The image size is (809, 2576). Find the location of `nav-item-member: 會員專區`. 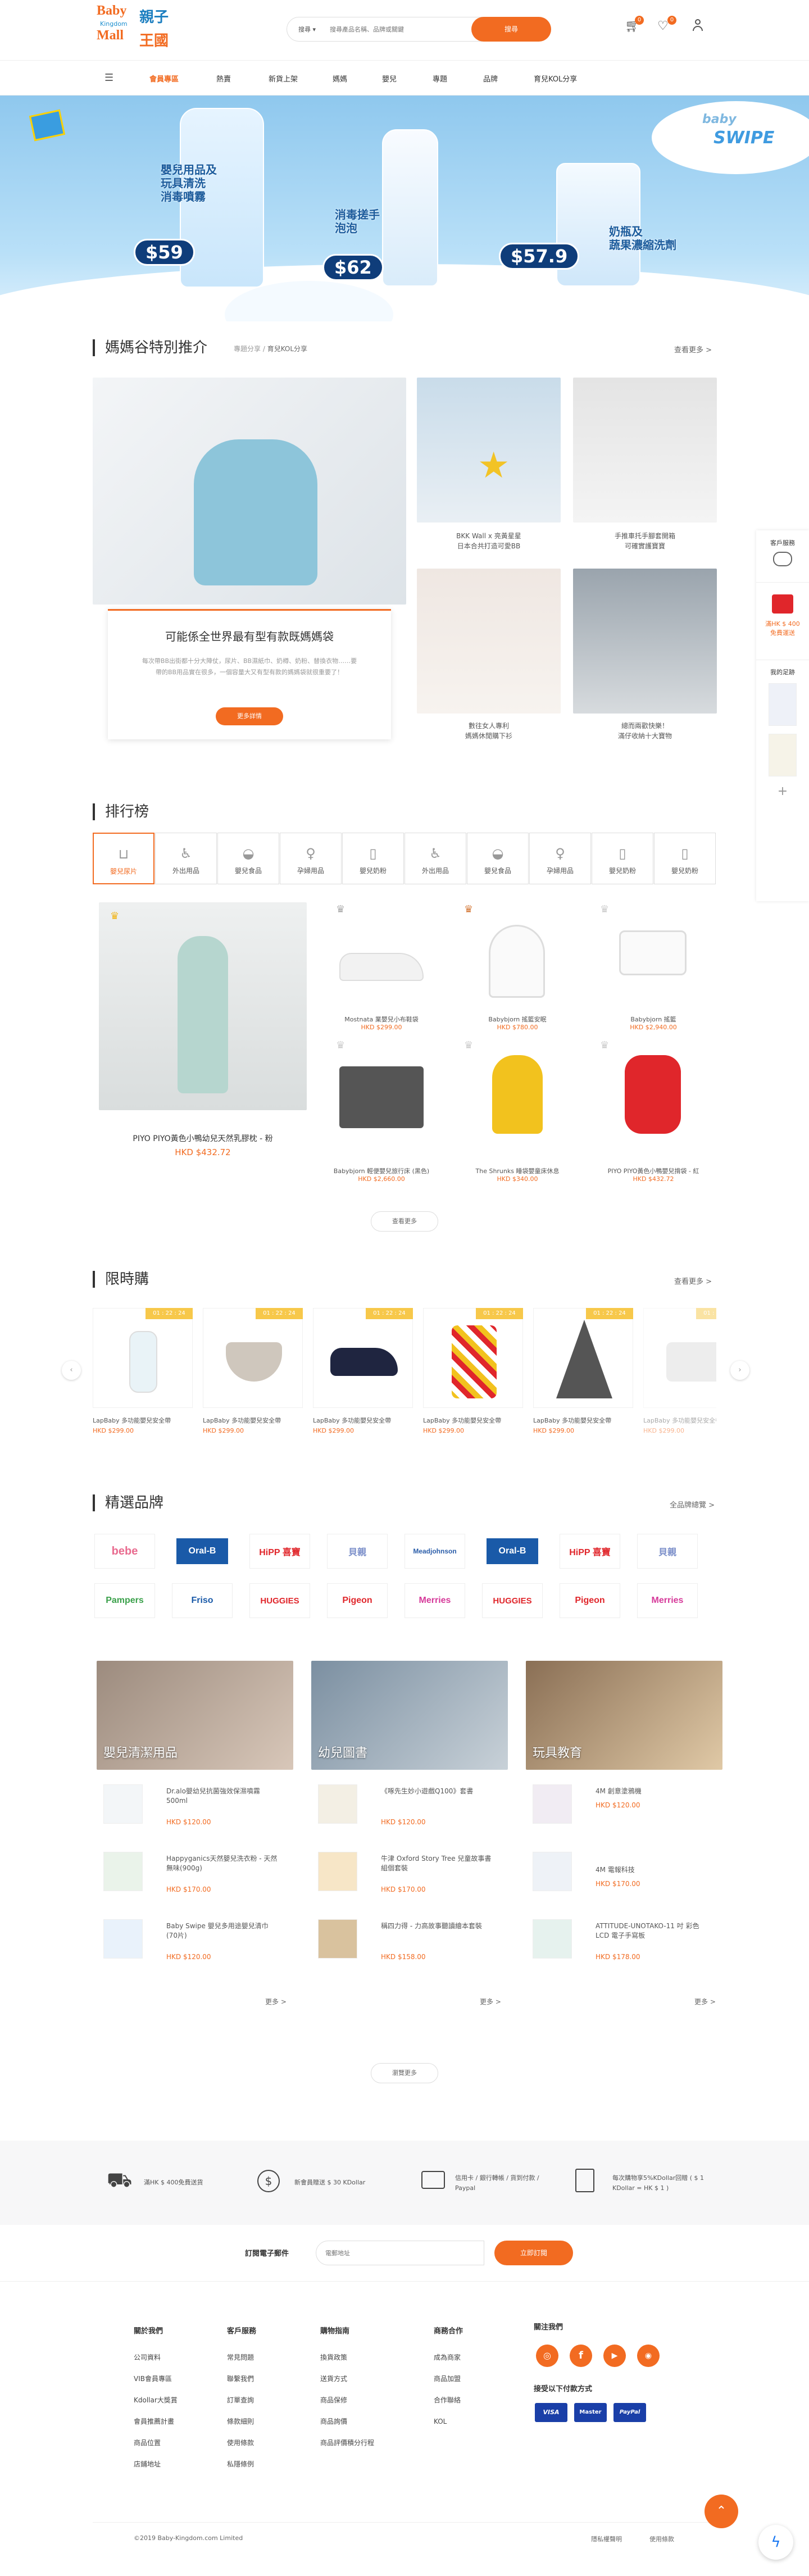

nav-item-member: 會員專區 is located at coordinates (164, 78).